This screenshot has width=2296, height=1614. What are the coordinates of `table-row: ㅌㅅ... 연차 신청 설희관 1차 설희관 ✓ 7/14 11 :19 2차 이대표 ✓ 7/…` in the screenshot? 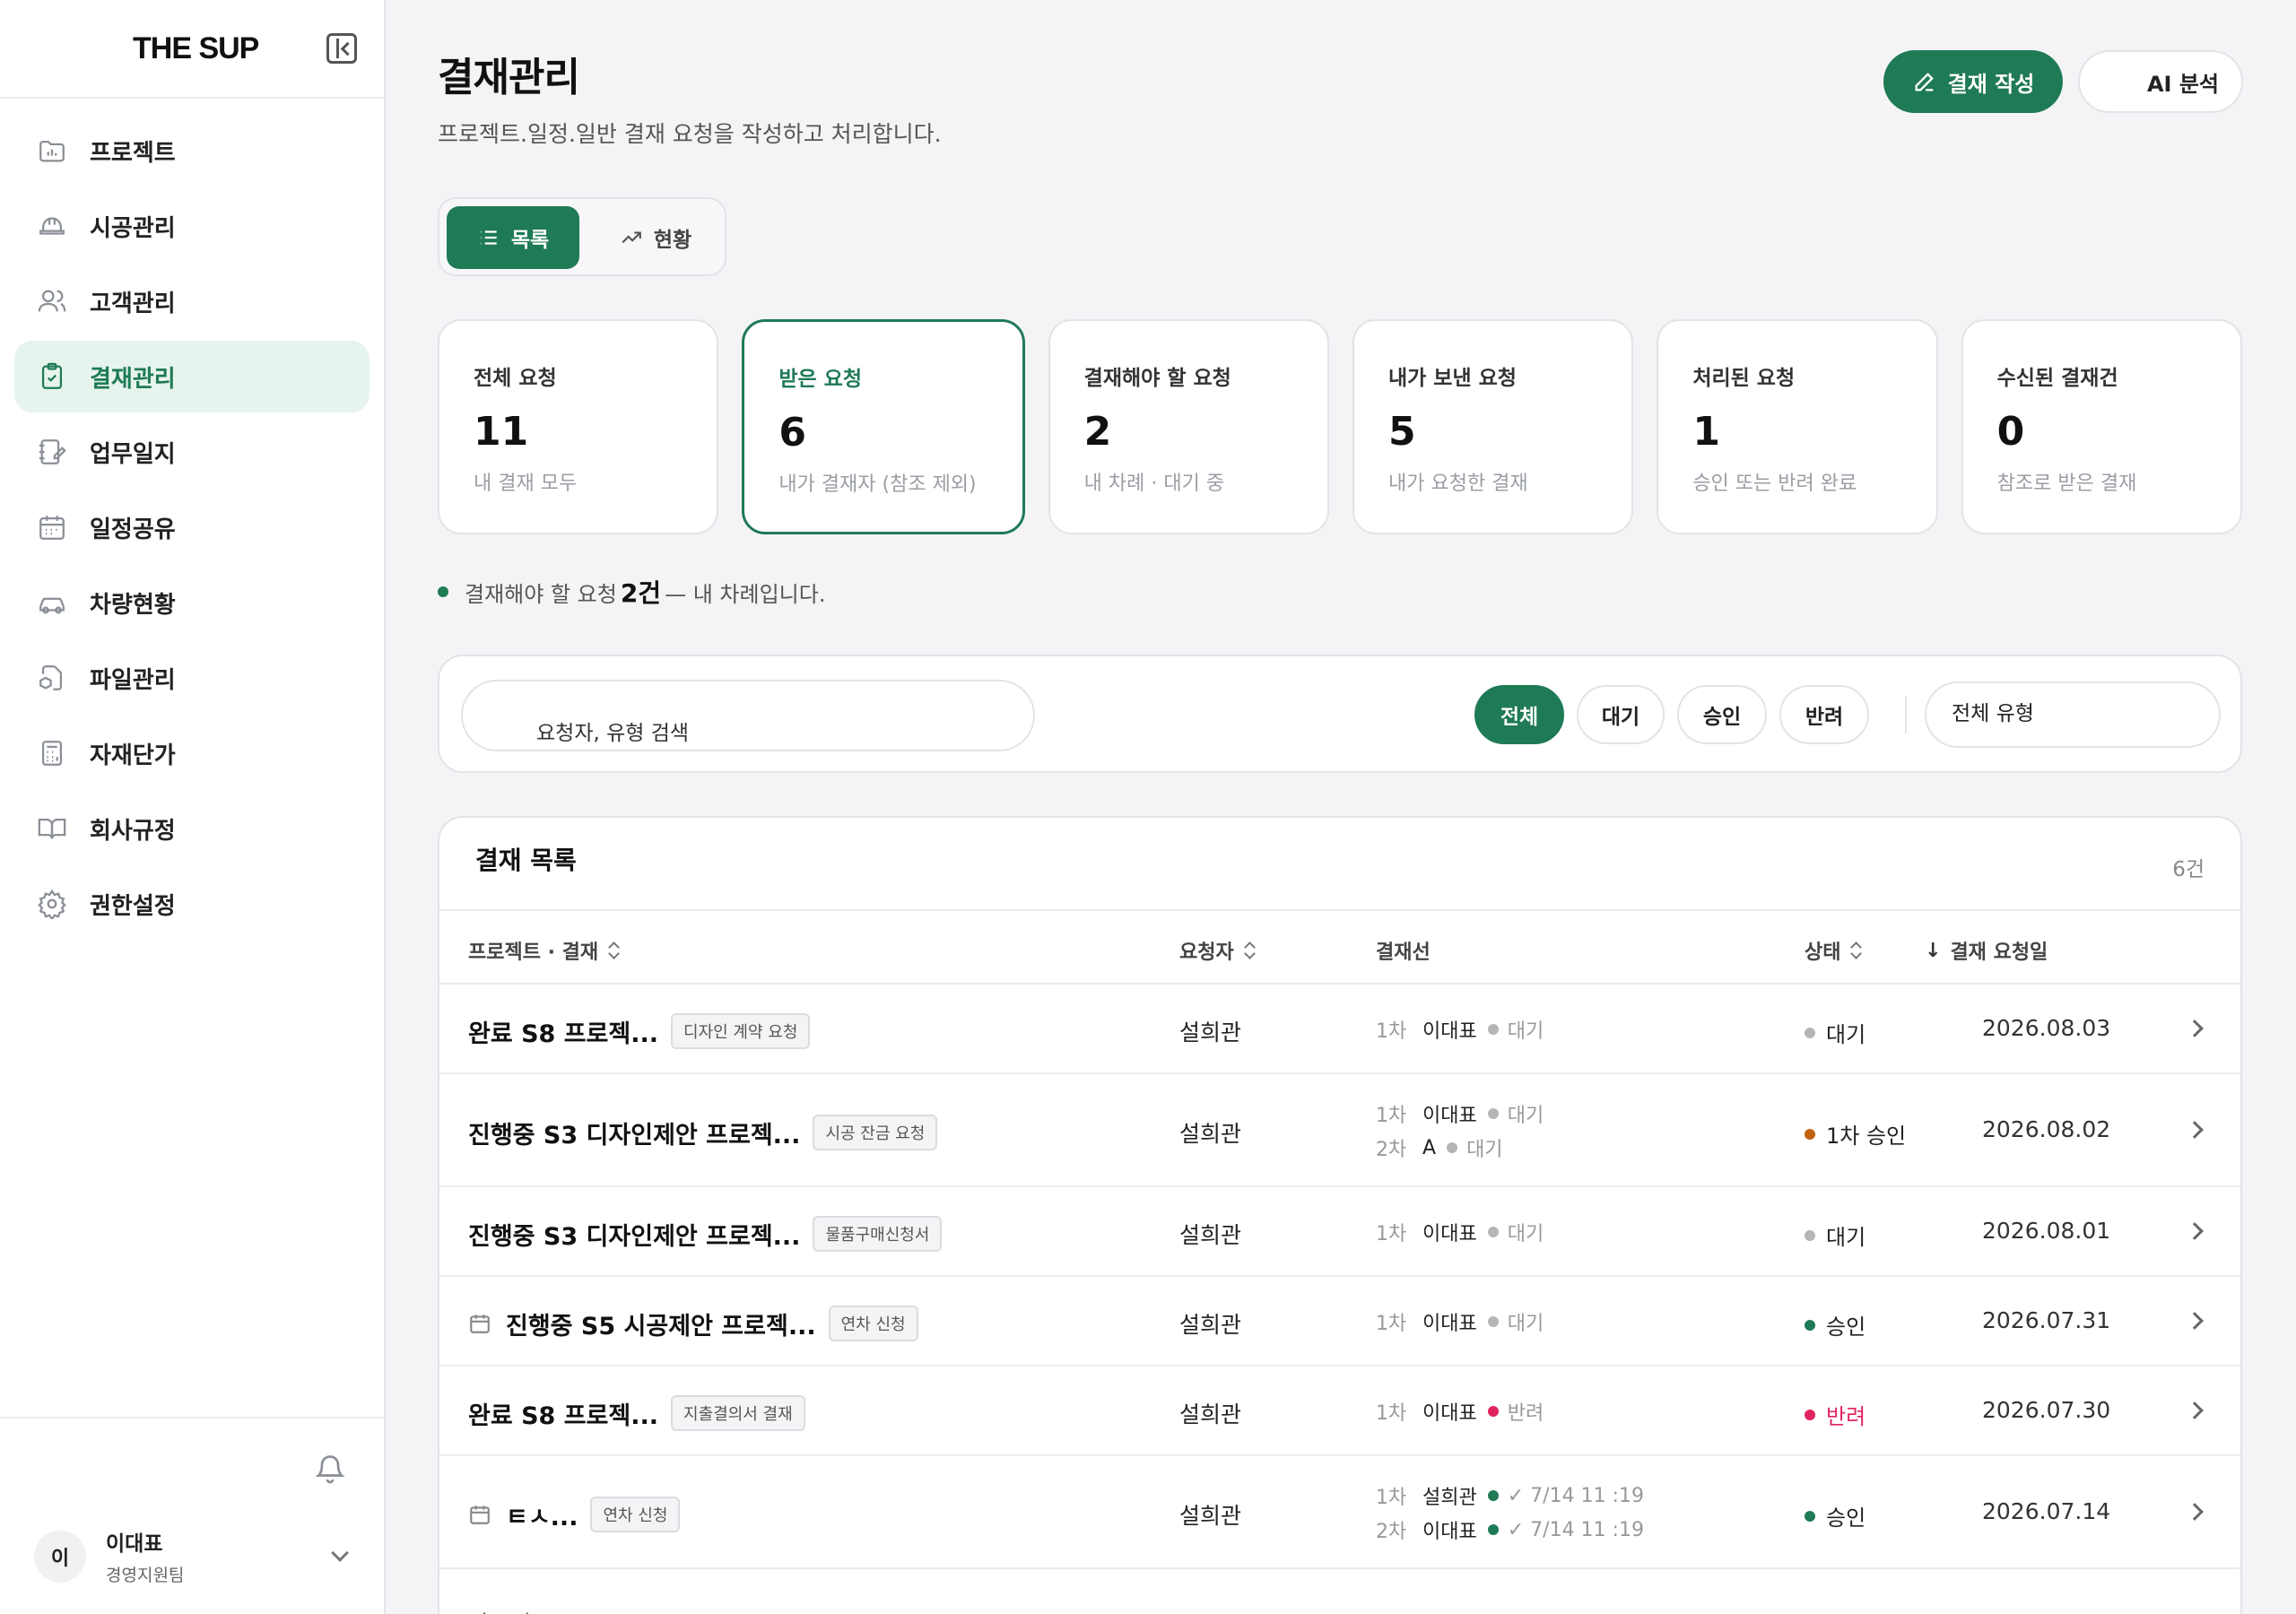 It's located at (1339, 1512).